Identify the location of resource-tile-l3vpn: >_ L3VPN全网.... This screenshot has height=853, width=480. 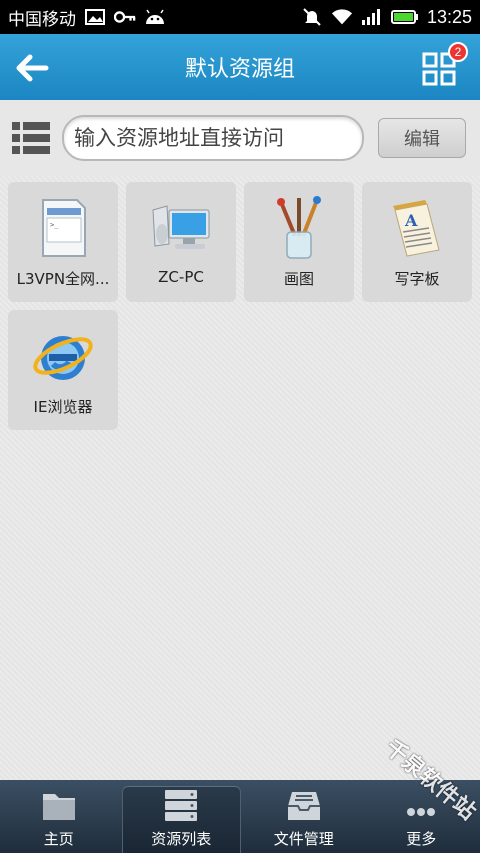
(63, 242).